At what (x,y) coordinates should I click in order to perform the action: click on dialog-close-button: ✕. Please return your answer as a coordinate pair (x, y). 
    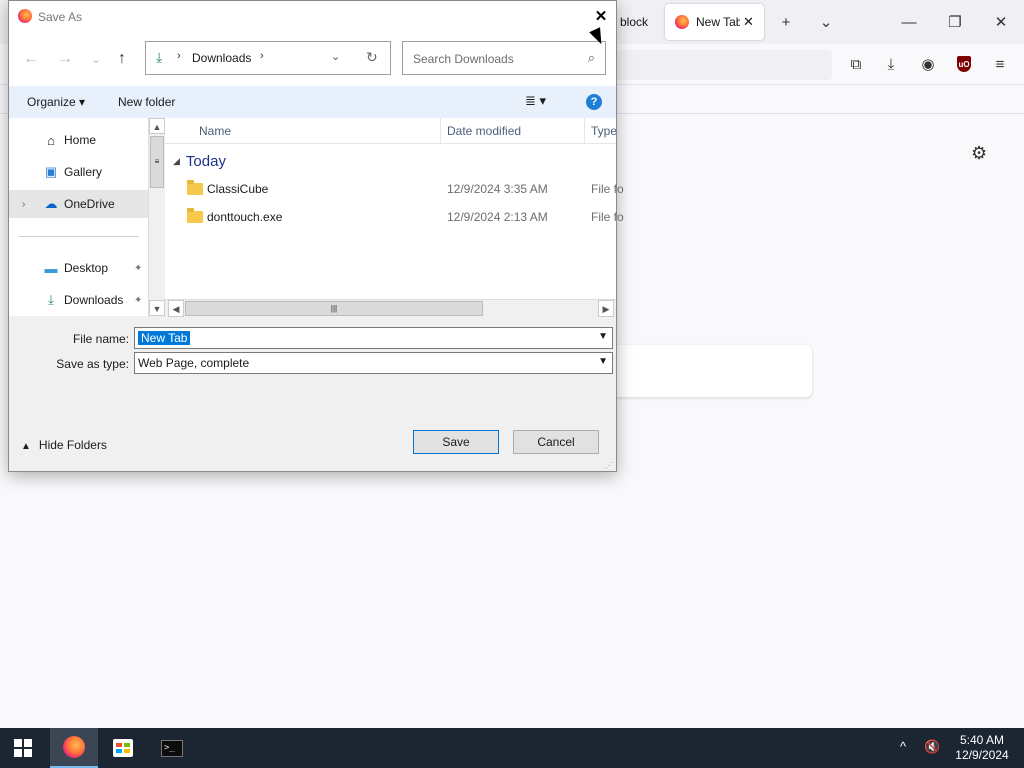
    Looking at the image, I should click on (601, 15).